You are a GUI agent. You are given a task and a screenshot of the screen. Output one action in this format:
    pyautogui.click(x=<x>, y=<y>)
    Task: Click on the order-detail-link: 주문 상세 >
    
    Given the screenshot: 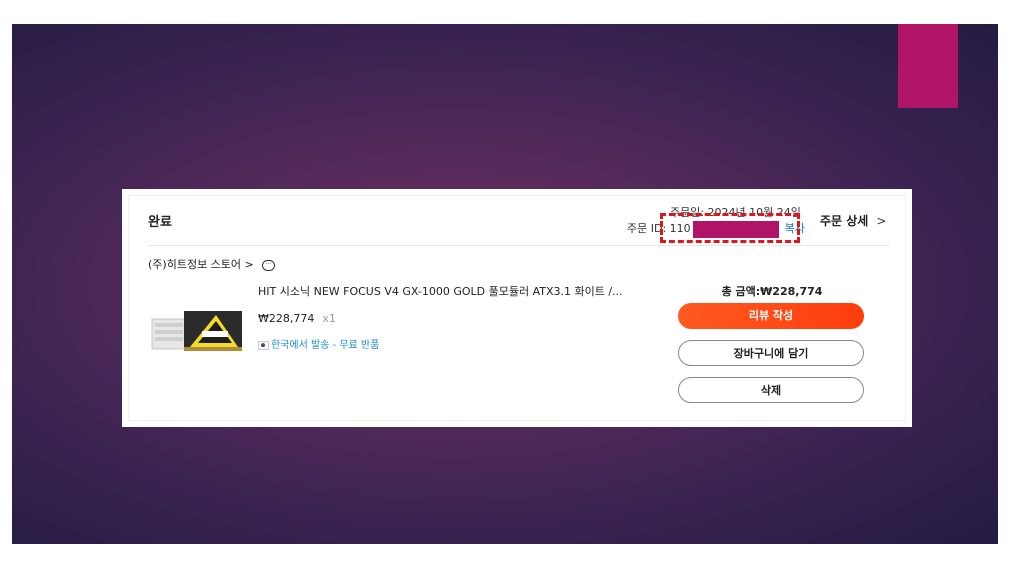 What is the action you would take?
    pyautogui.click(x=853, y=220)
    